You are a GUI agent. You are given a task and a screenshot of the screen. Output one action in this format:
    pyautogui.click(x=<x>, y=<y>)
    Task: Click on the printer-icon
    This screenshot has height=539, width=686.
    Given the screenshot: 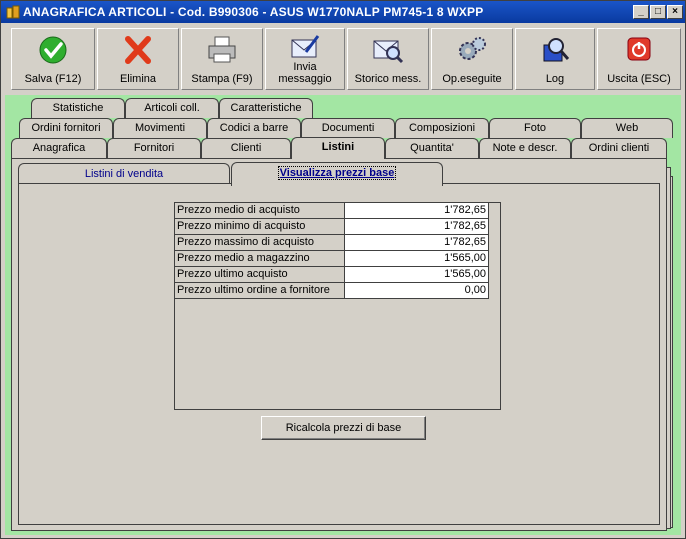 What is the action you would take?
    pyautogui.click(x=222, y=49)
    